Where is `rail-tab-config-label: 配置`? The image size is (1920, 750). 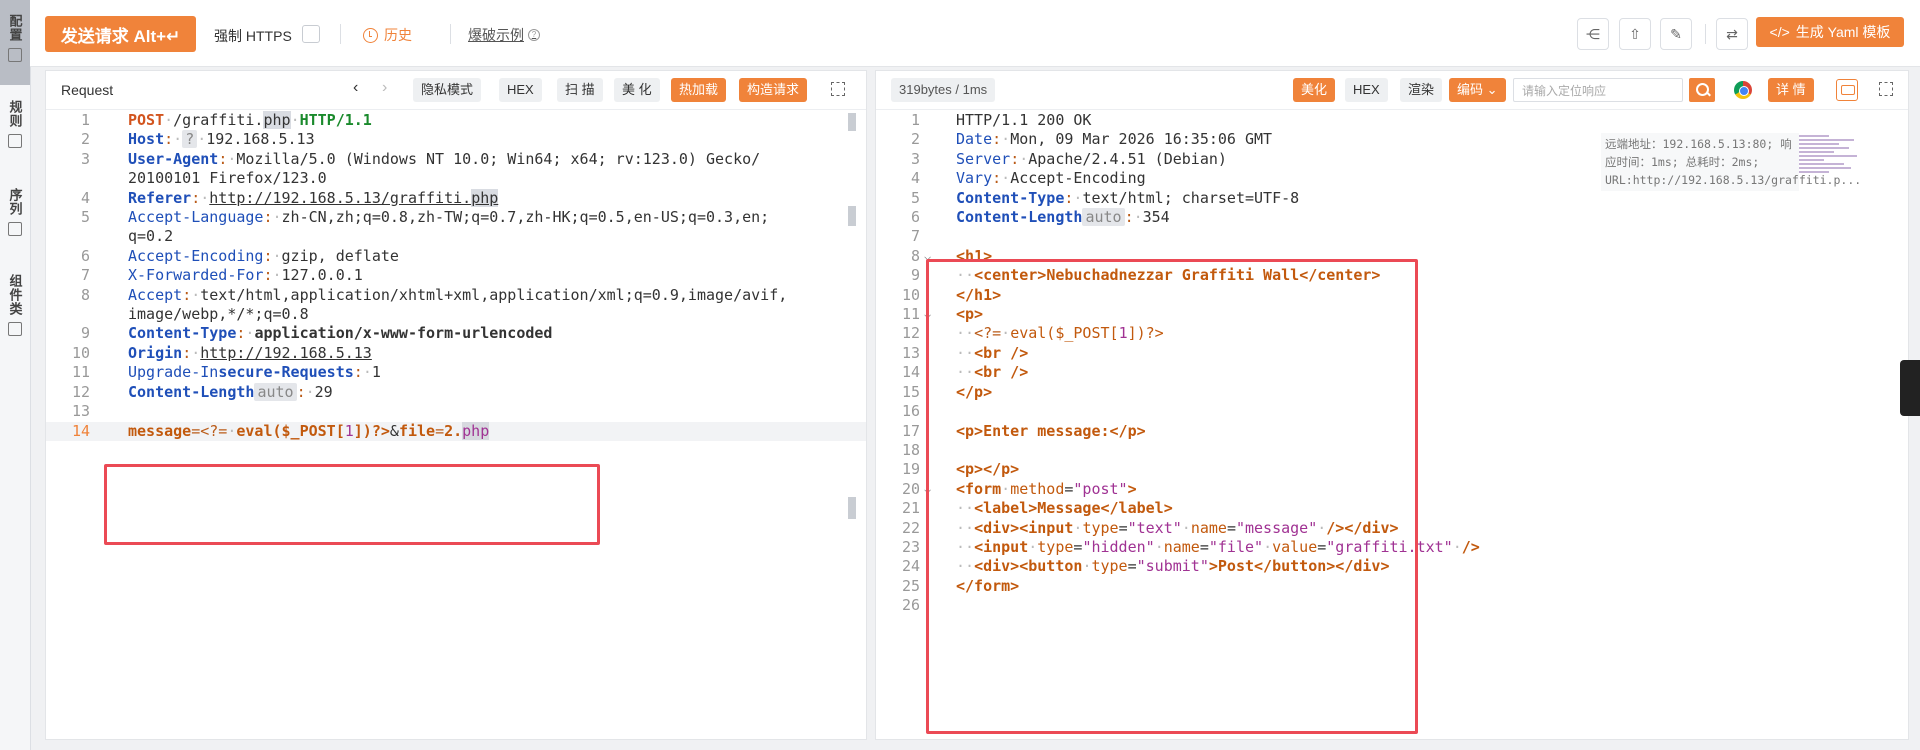
rail-tab-config-label: 配置 is located at coordinates (15, 28).